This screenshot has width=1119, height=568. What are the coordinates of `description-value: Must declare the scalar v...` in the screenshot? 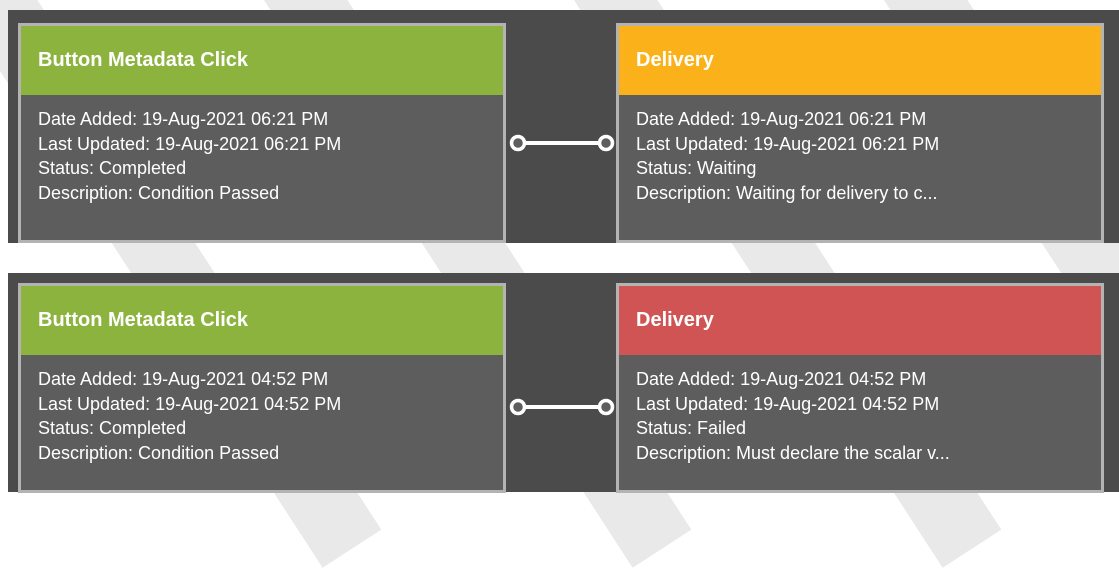 It's located at (843, 452).